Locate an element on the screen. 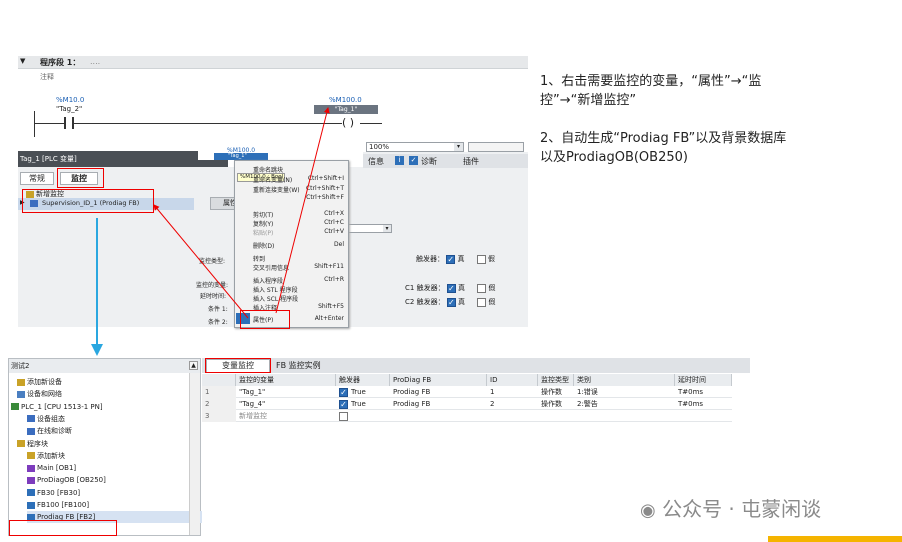  note-step2-line2: 以及ProdiagOB(OB250) is located at coordinates (614, 157).